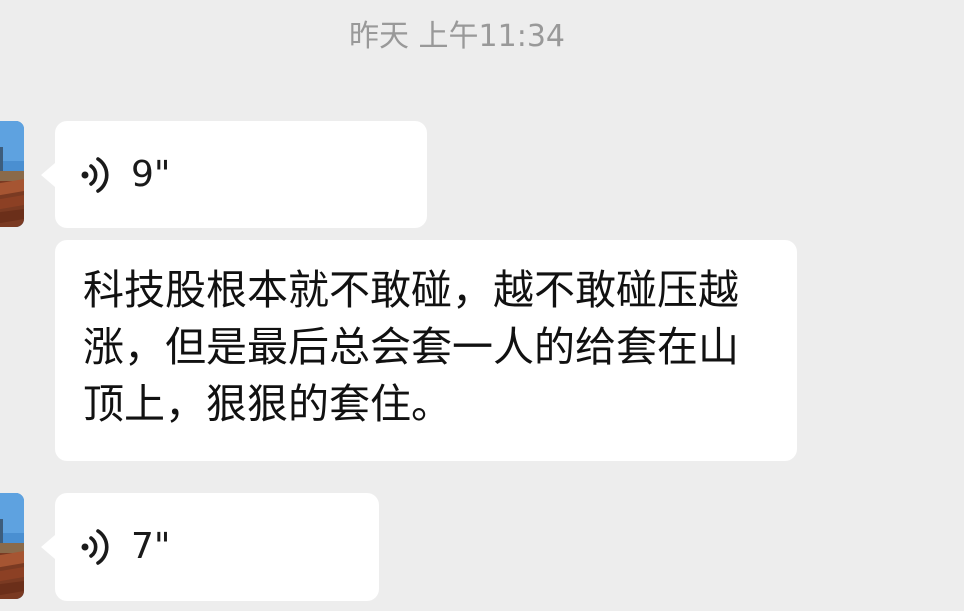 The width and height of the screenshot is (964, 611). What do you see at coordinates (234, 174) in the screenshot?
I see `voice-message-bubble: 9"` at bounding box center [234, 174].